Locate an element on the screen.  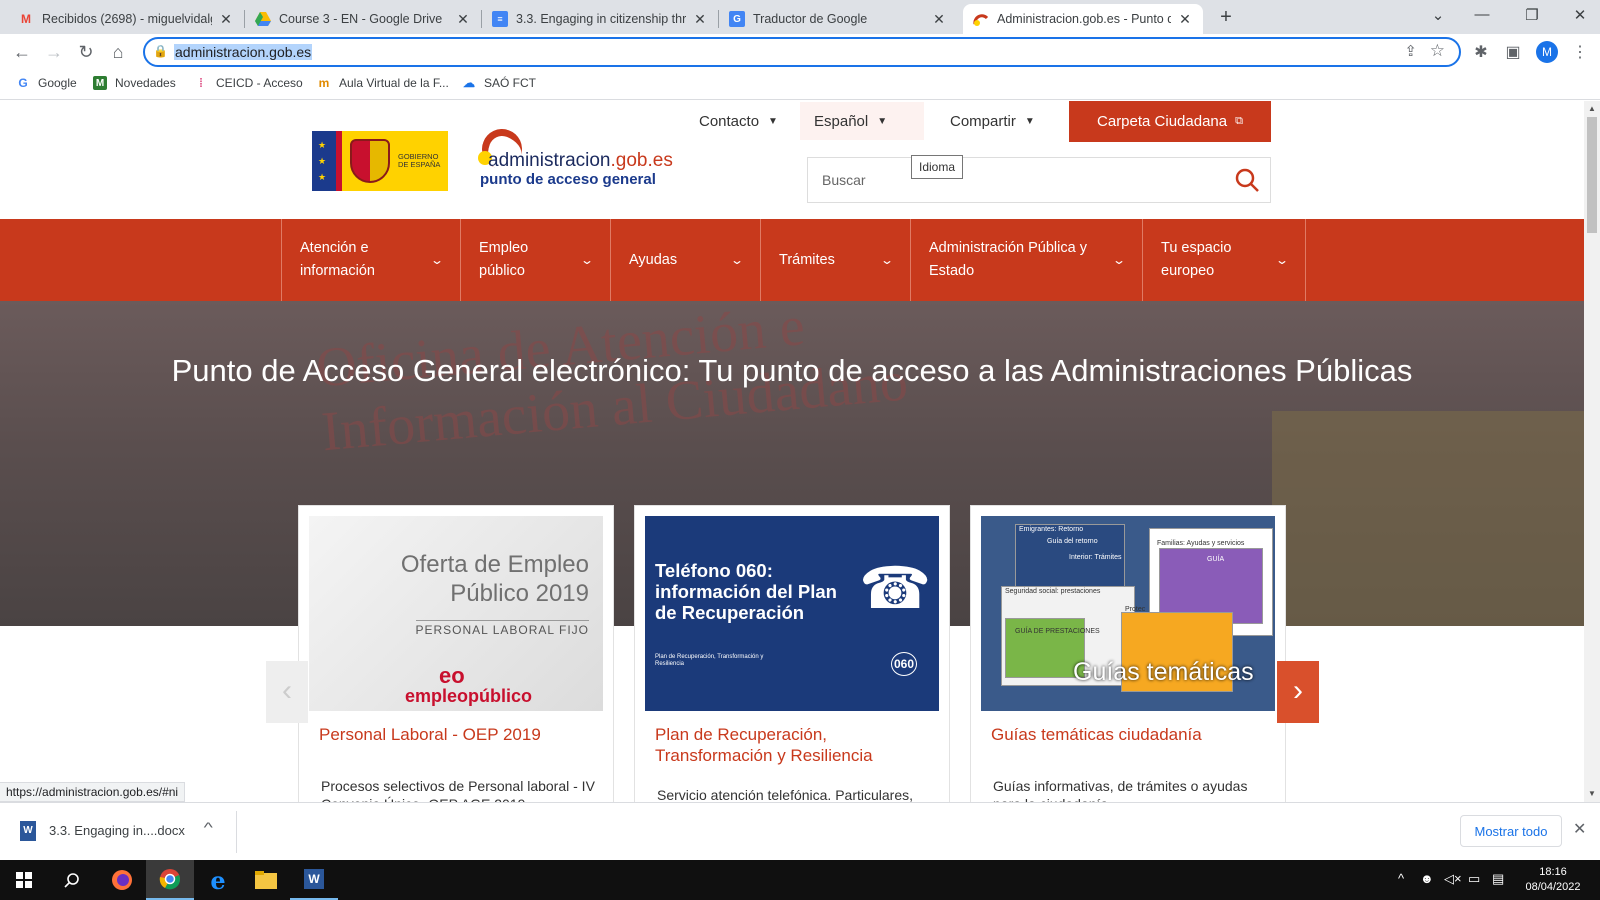
tab-search-icon: ⌄ is located at coordinates (1438, 15).